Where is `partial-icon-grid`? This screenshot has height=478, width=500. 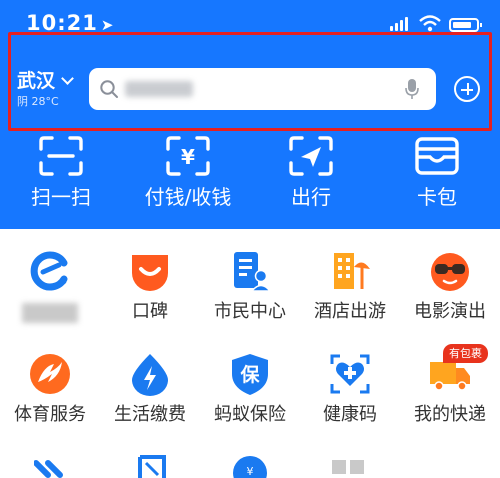 partial-icon-grid is located at coordinates (348, 467).